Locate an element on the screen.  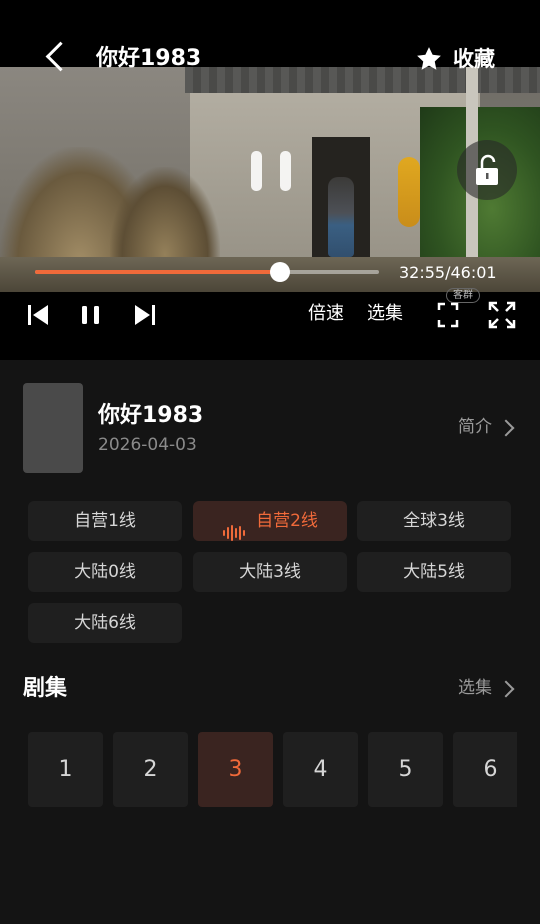
progress-fill is located at coordinates (158, 272).